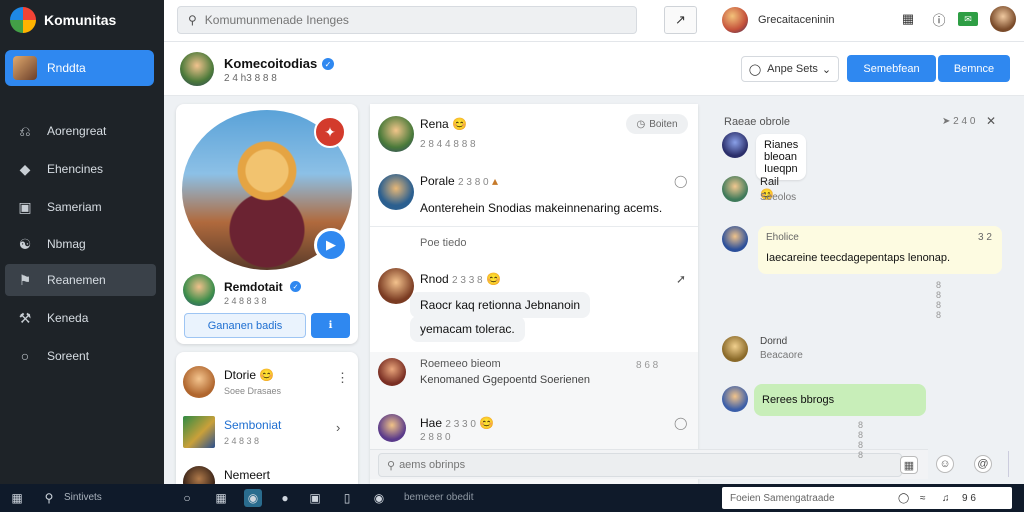 The height and width of the screenshot is (512, 1024). Describe the element at coordinates (75, 169) in the screenshot. I see `sidebar-item-label: Ehencines` at that location.